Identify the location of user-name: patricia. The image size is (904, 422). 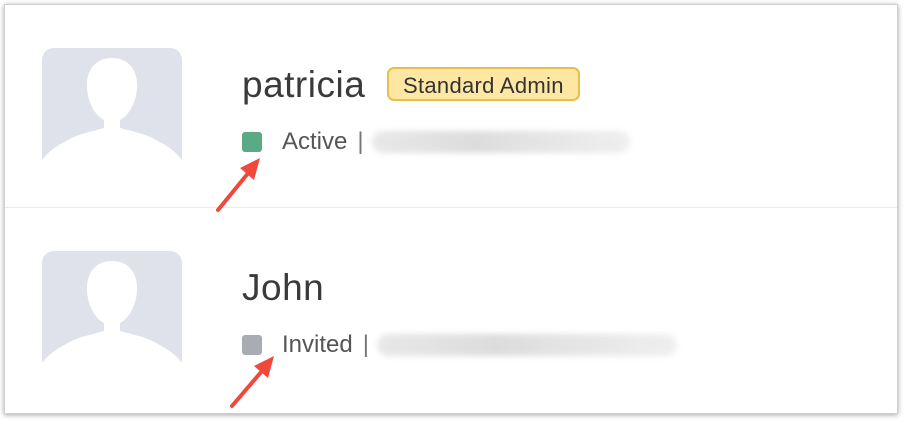
(303, 85).